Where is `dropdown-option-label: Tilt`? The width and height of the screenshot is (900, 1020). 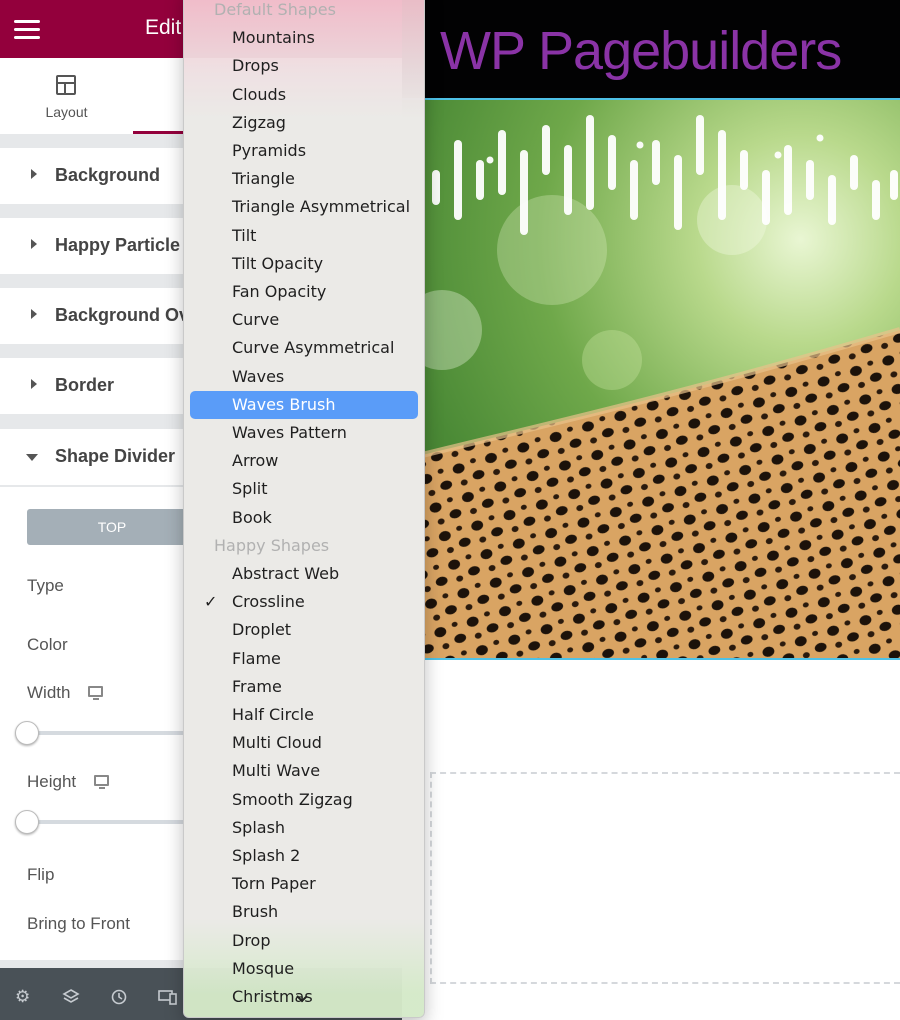
dropdown-option-label: Tilt is located at coordinates (244, 235).